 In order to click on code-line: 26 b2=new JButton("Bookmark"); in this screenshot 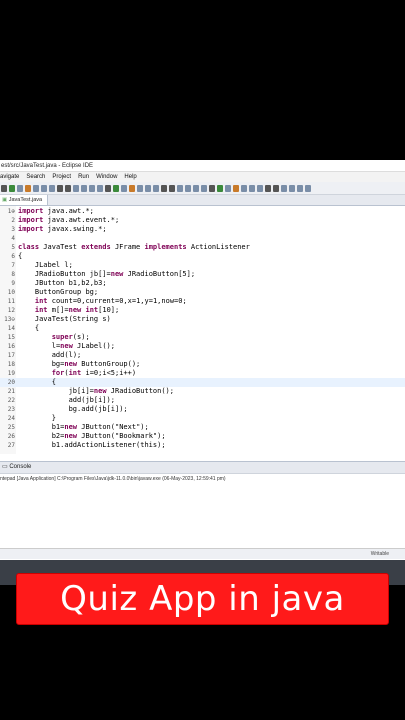, I will do `click(202, 436)`.